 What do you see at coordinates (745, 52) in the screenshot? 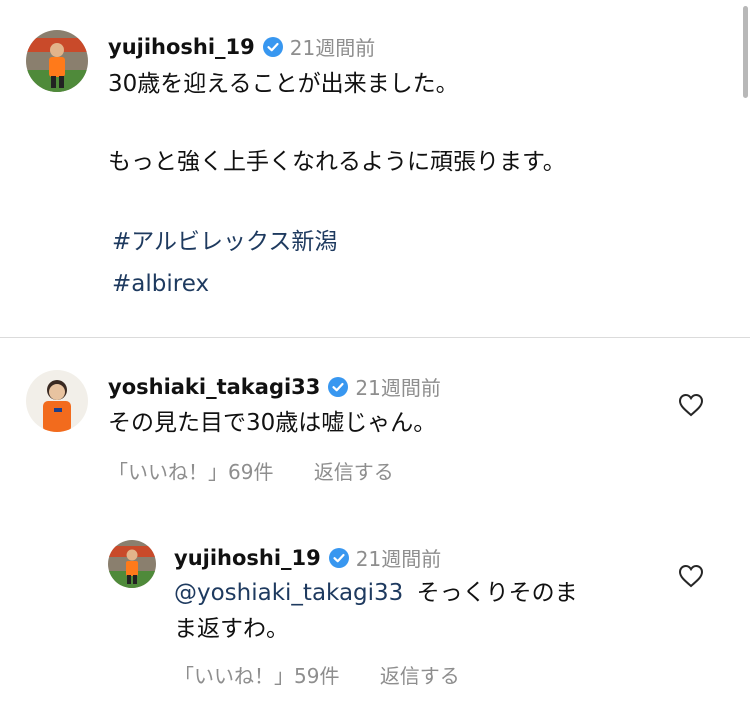
I see `scrollbar` at bounding box center [745, 52].